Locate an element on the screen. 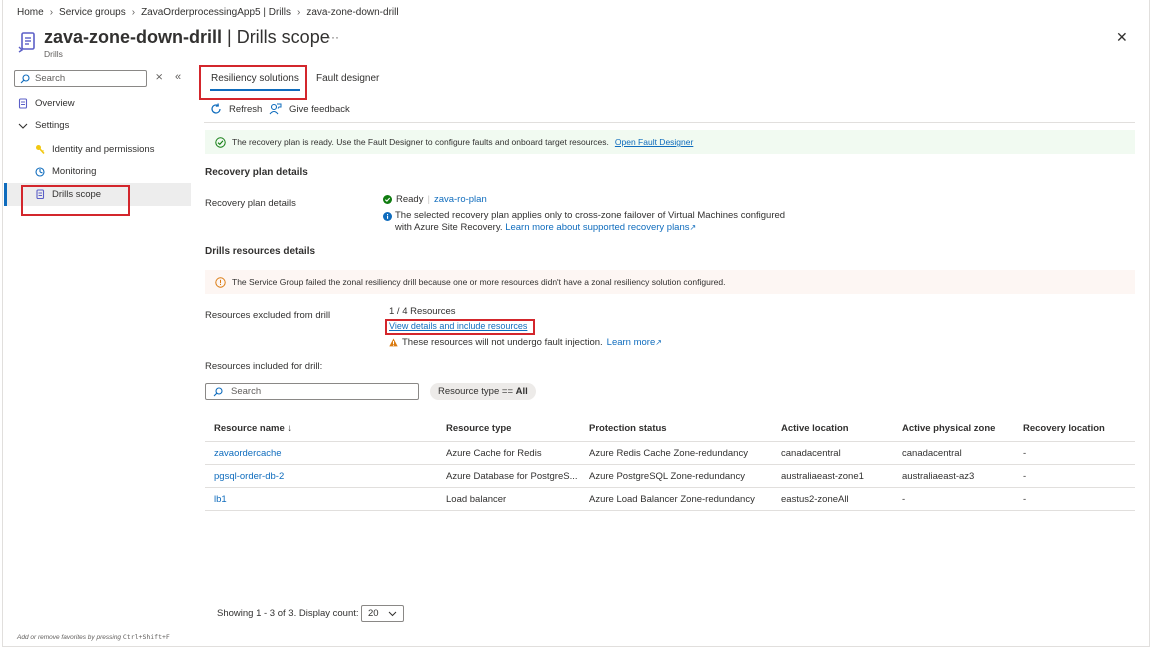 The width and height of the screenshot is (1152, 649). display-count-select: 20 is located at coordinates (382, 613).